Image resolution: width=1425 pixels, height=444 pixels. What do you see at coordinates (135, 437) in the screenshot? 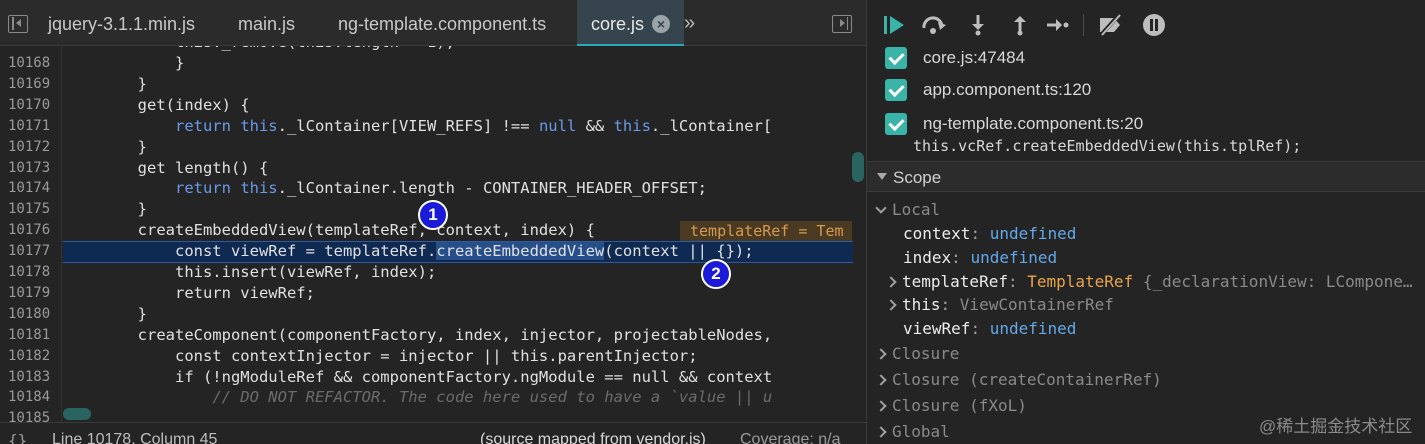
I see `cursor-position: Line 10178, Column 45` at bounding box center [135, 437].